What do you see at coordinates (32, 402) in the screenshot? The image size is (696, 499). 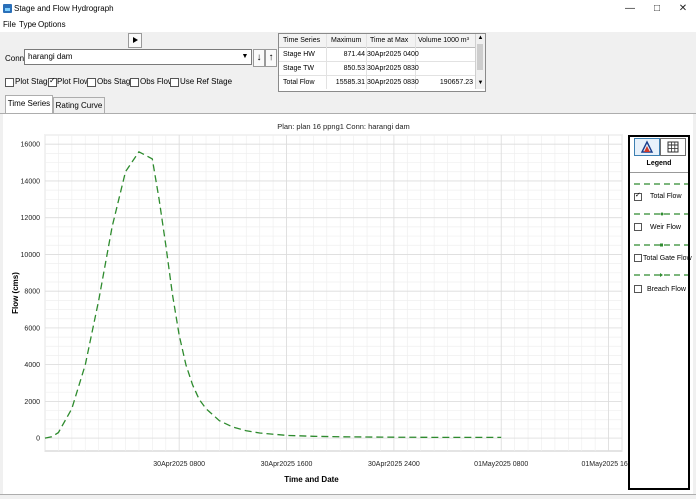 I see `y-tick-label: 2000` at bounding box center [32, 402].